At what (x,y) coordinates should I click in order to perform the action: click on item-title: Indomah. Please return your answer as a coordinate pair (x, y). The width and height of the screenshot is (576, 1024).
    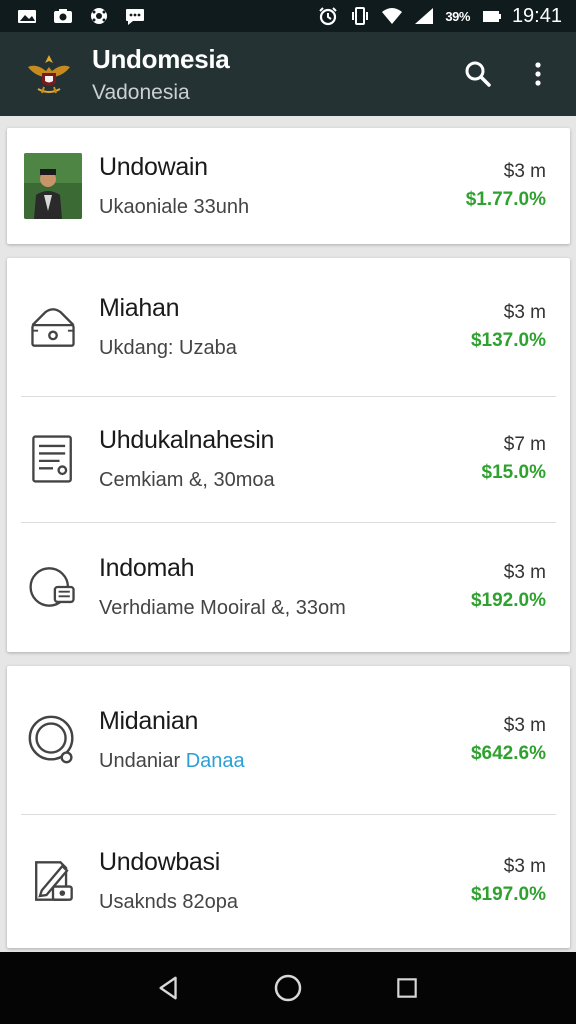
    Looking at the image, I should click on (147, 568).